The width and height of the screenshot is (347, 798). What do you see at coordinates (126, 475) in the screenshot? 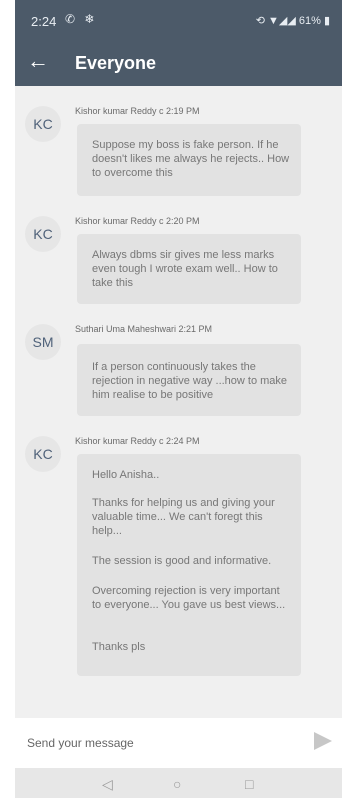
I see `message-text: Hello Anisha..` at bounding box center [126, 475].